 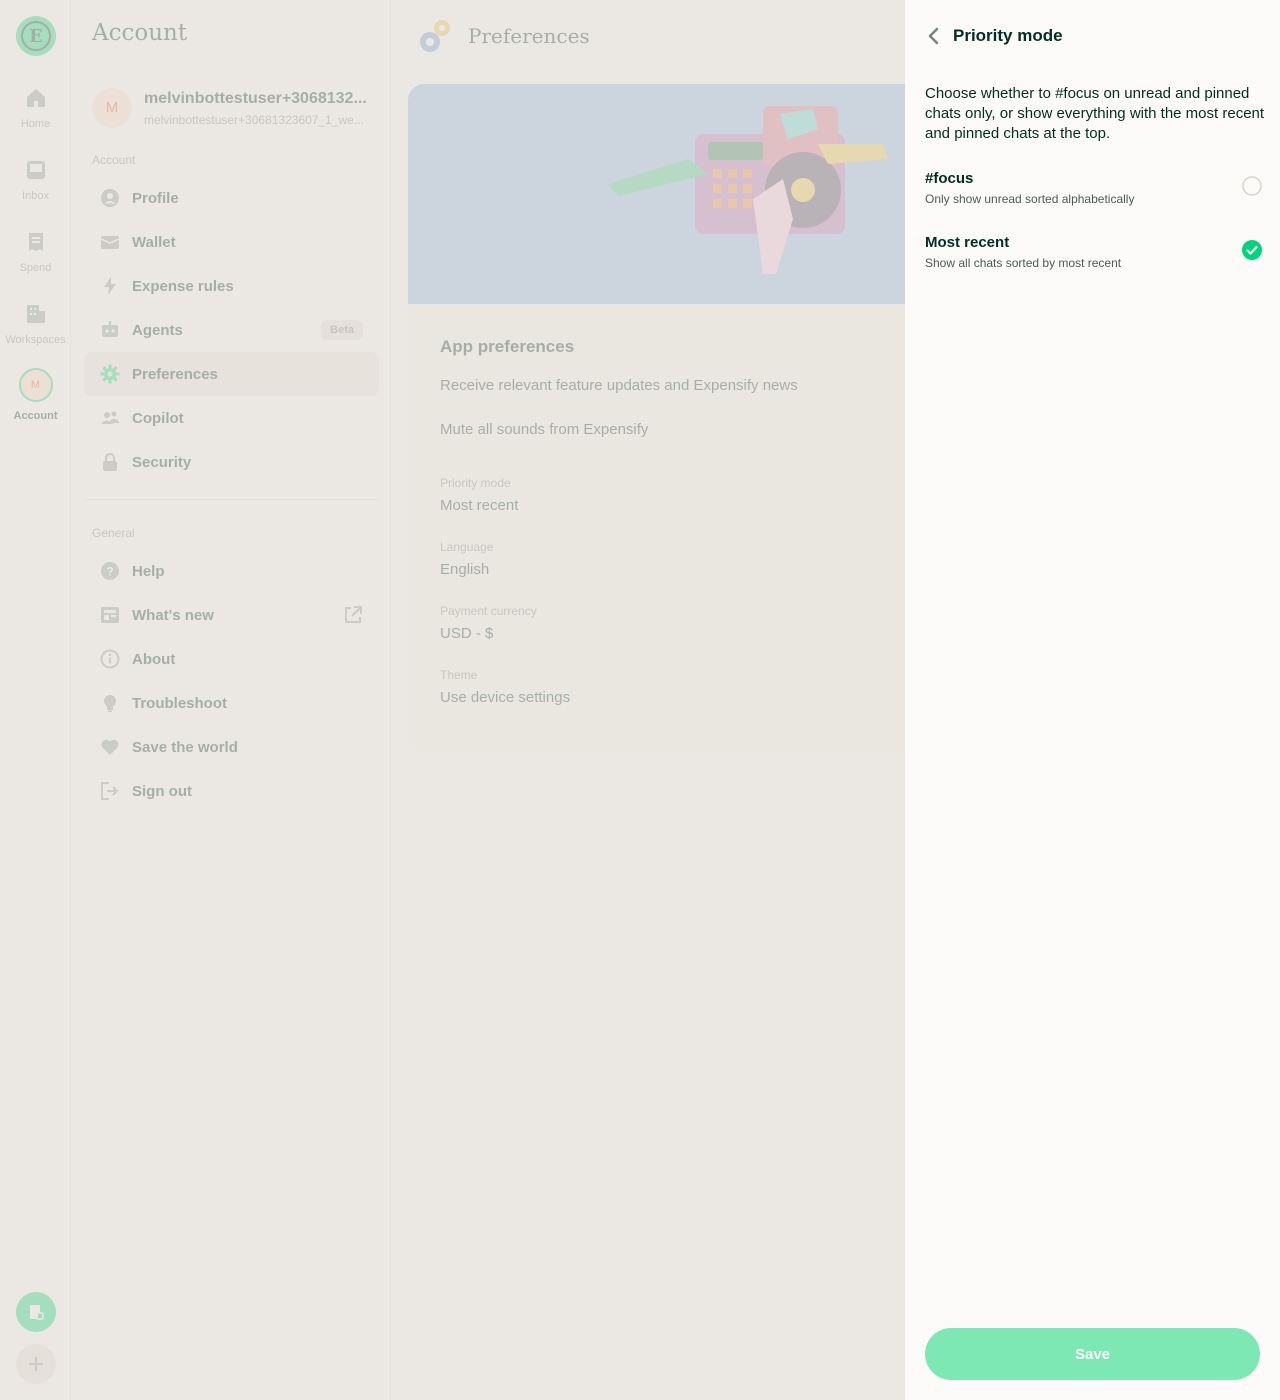 What do you see at coordinates (465, 569) in the screenshot?
I see `field-value: English` at bounding box center [465, 569].